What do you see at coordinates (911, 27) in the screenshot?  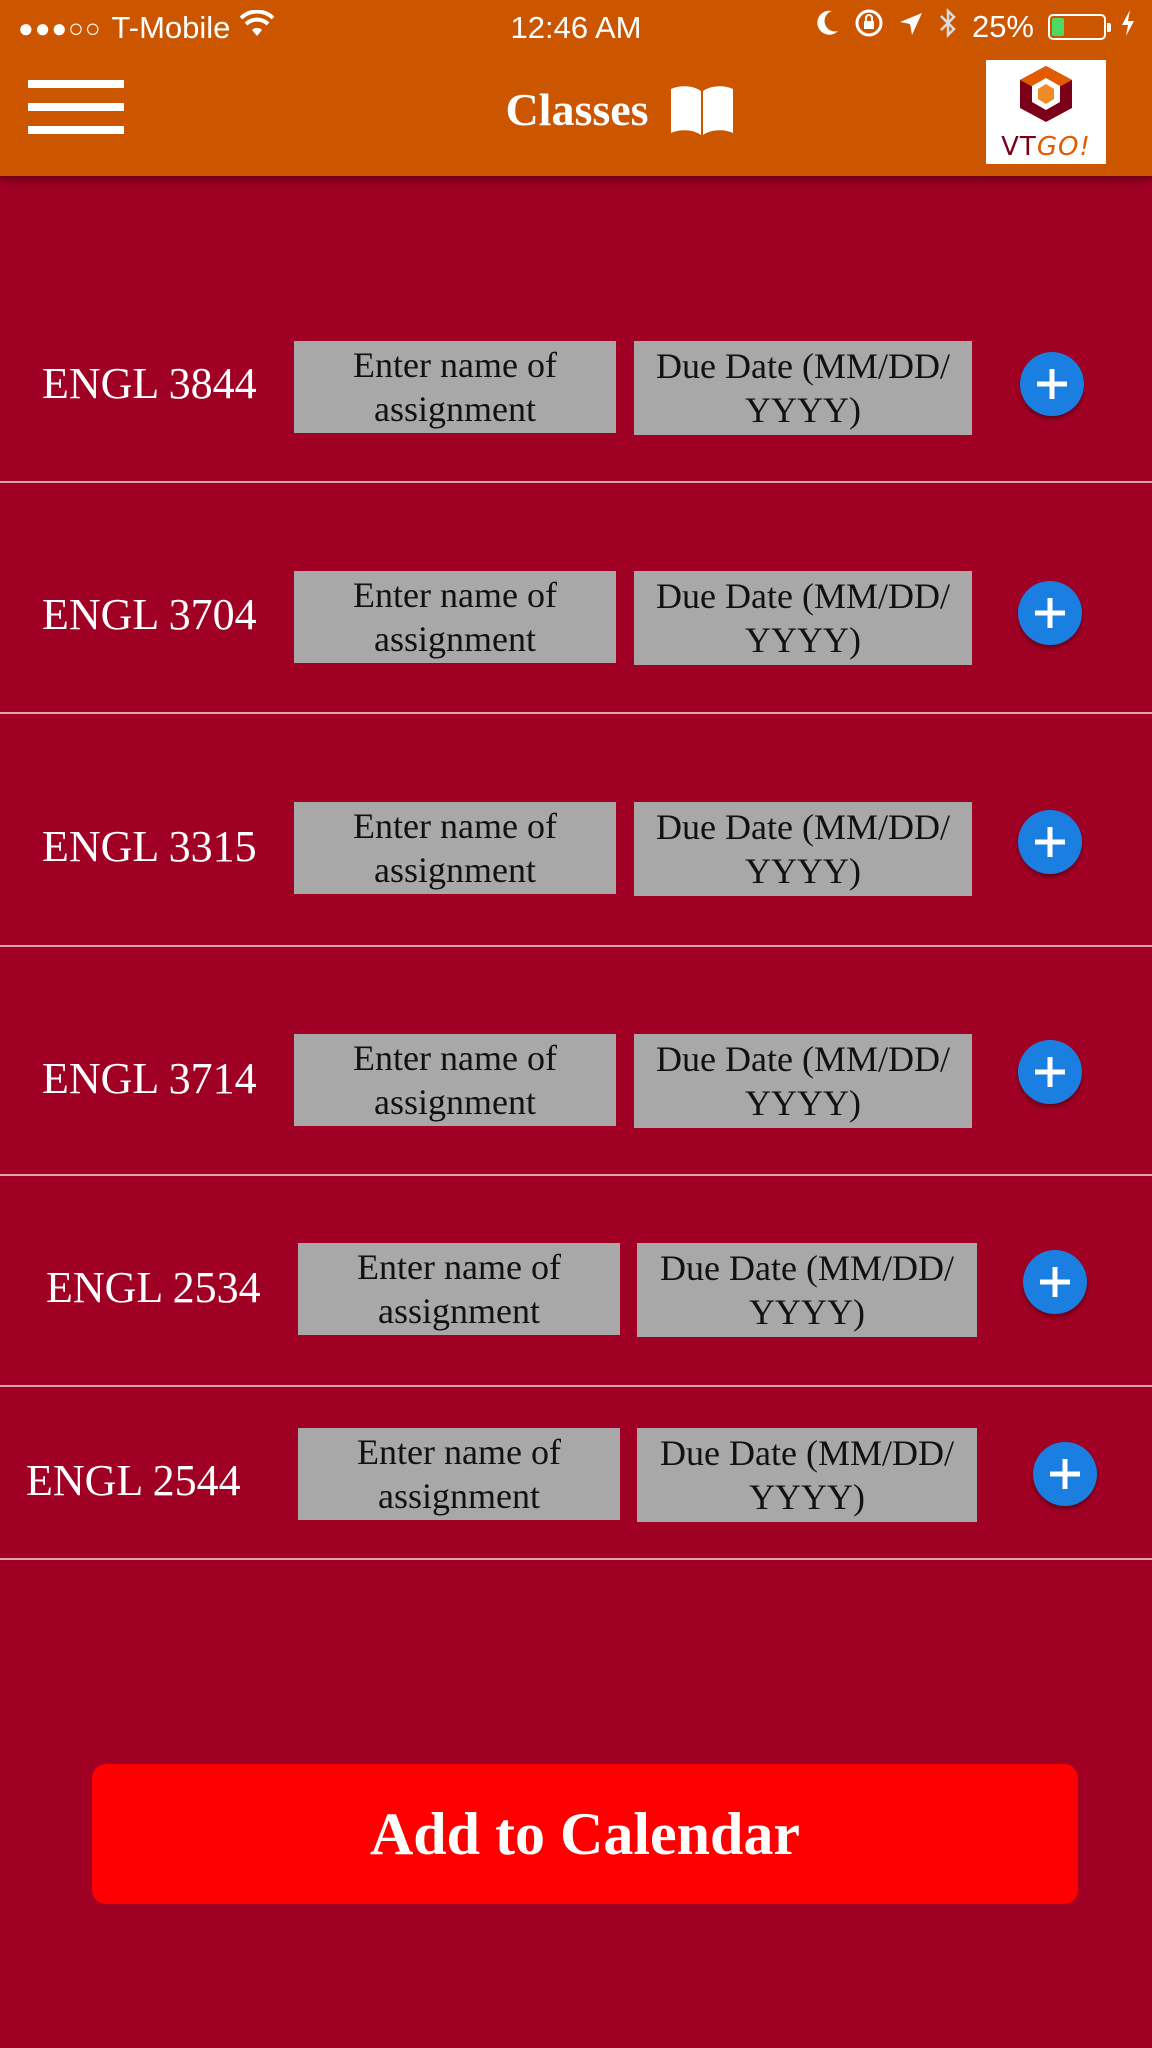 I see `location-arrow-icon` at bounding box center [911, 27].